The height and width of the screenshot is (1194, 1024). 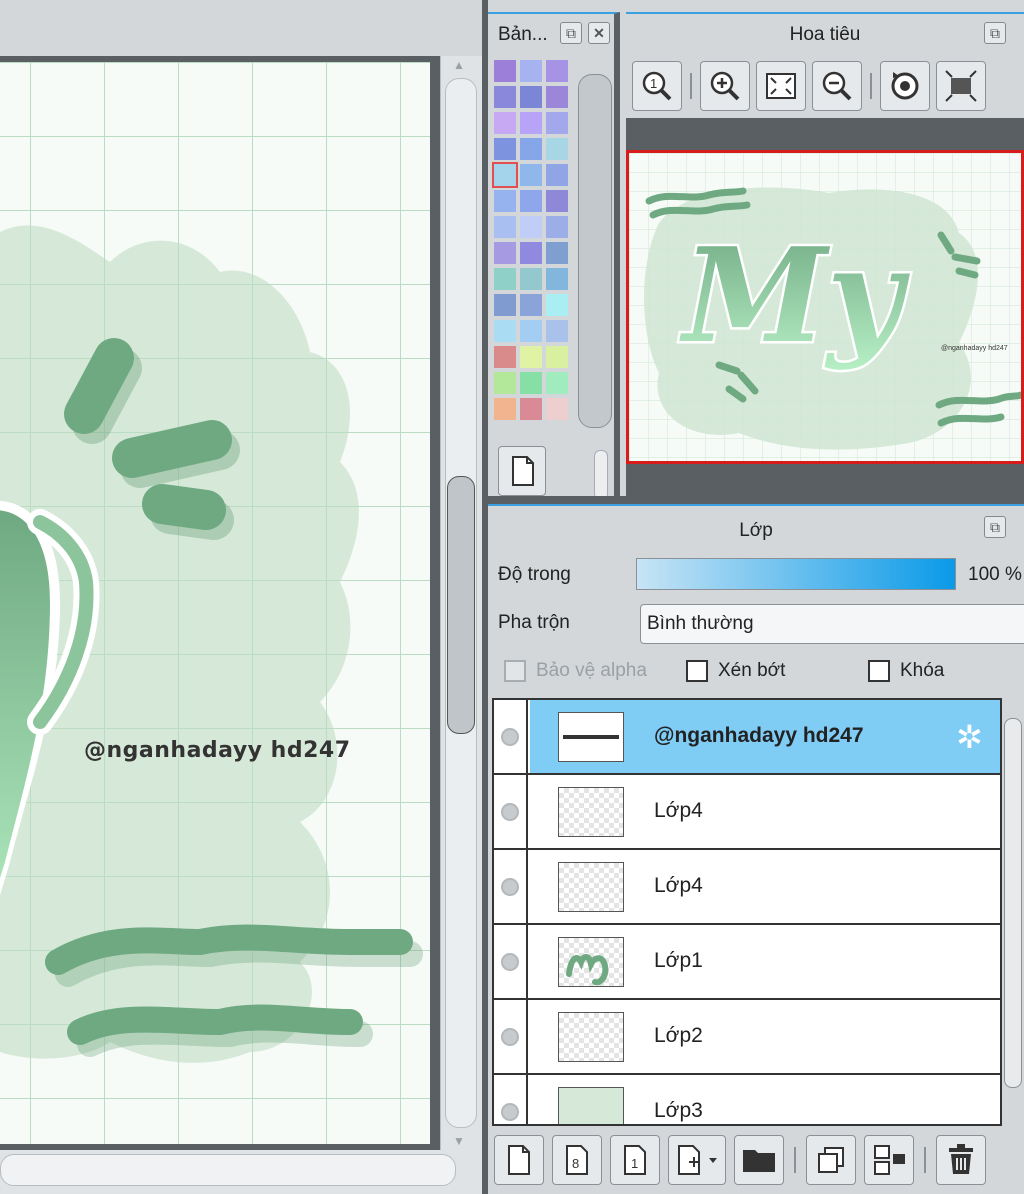 What do you see at coordinates (961, 86) in the screenshot?
I see `fit-canvas-button` at bounding box center [961, 86].